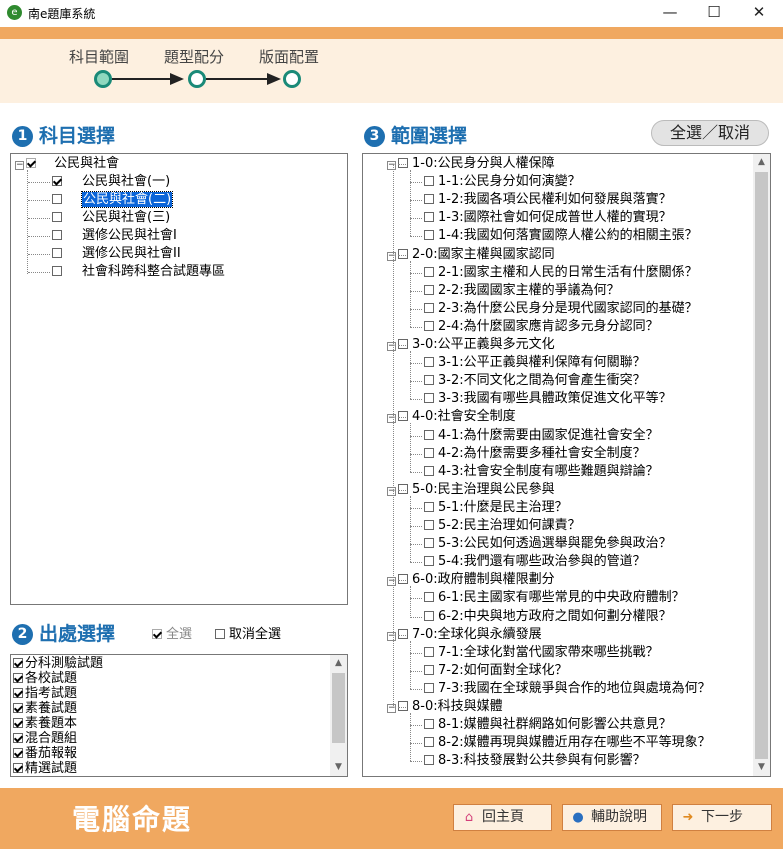  I want to click on range-item-row: 4-1:為什麼需要由國家促進社會安全？, so click(541, 436).